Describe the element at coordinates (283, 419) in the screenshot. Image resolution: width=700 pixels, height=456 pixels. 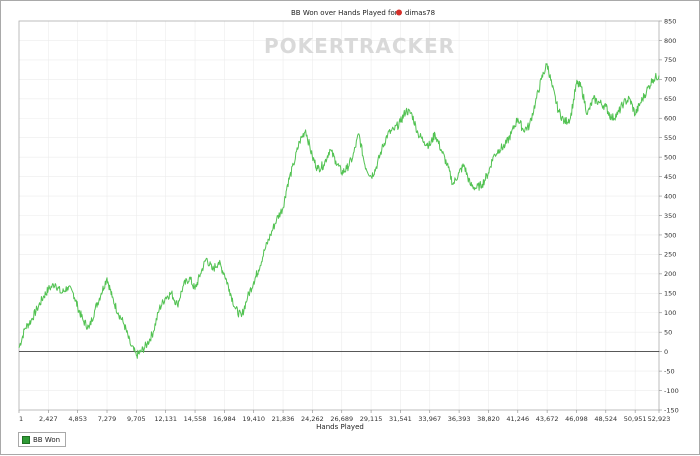
I see `x-tick-label: 21,836` at that location.